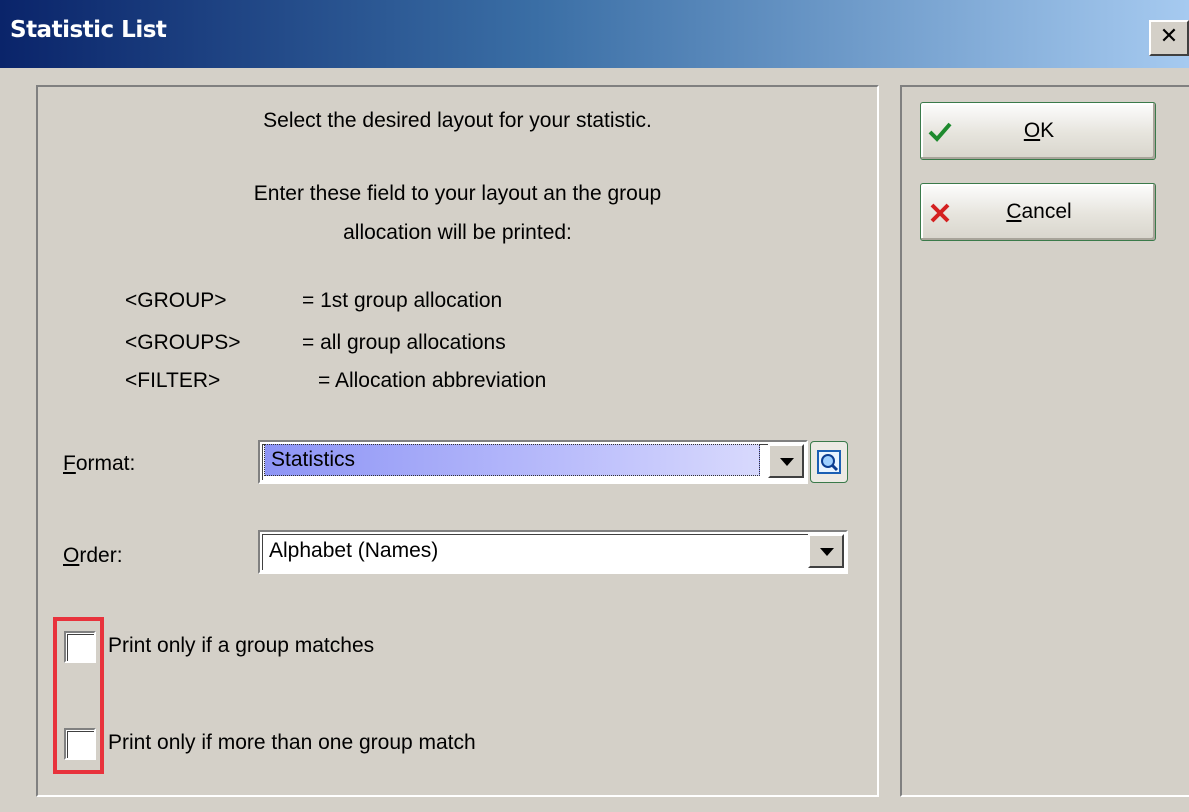 This screenshot has height=812, width=1189. Describe the element at coordinates (183, 342) in the screenshot. I see `placeholder-token-groups: <GROUPS>` at that location.